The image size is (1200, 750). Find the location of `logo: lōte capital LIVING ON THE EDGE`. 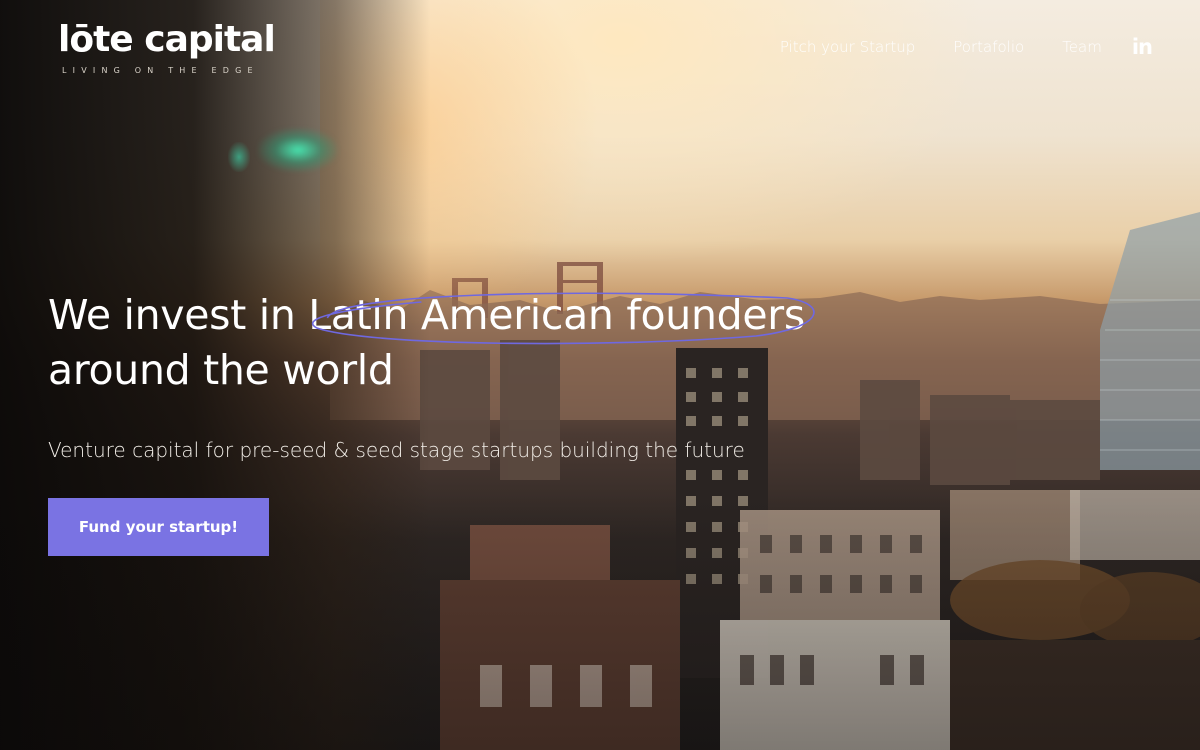

logo: lōte capital LIVING ON THE EDGE is located at coordinates (167, 47).